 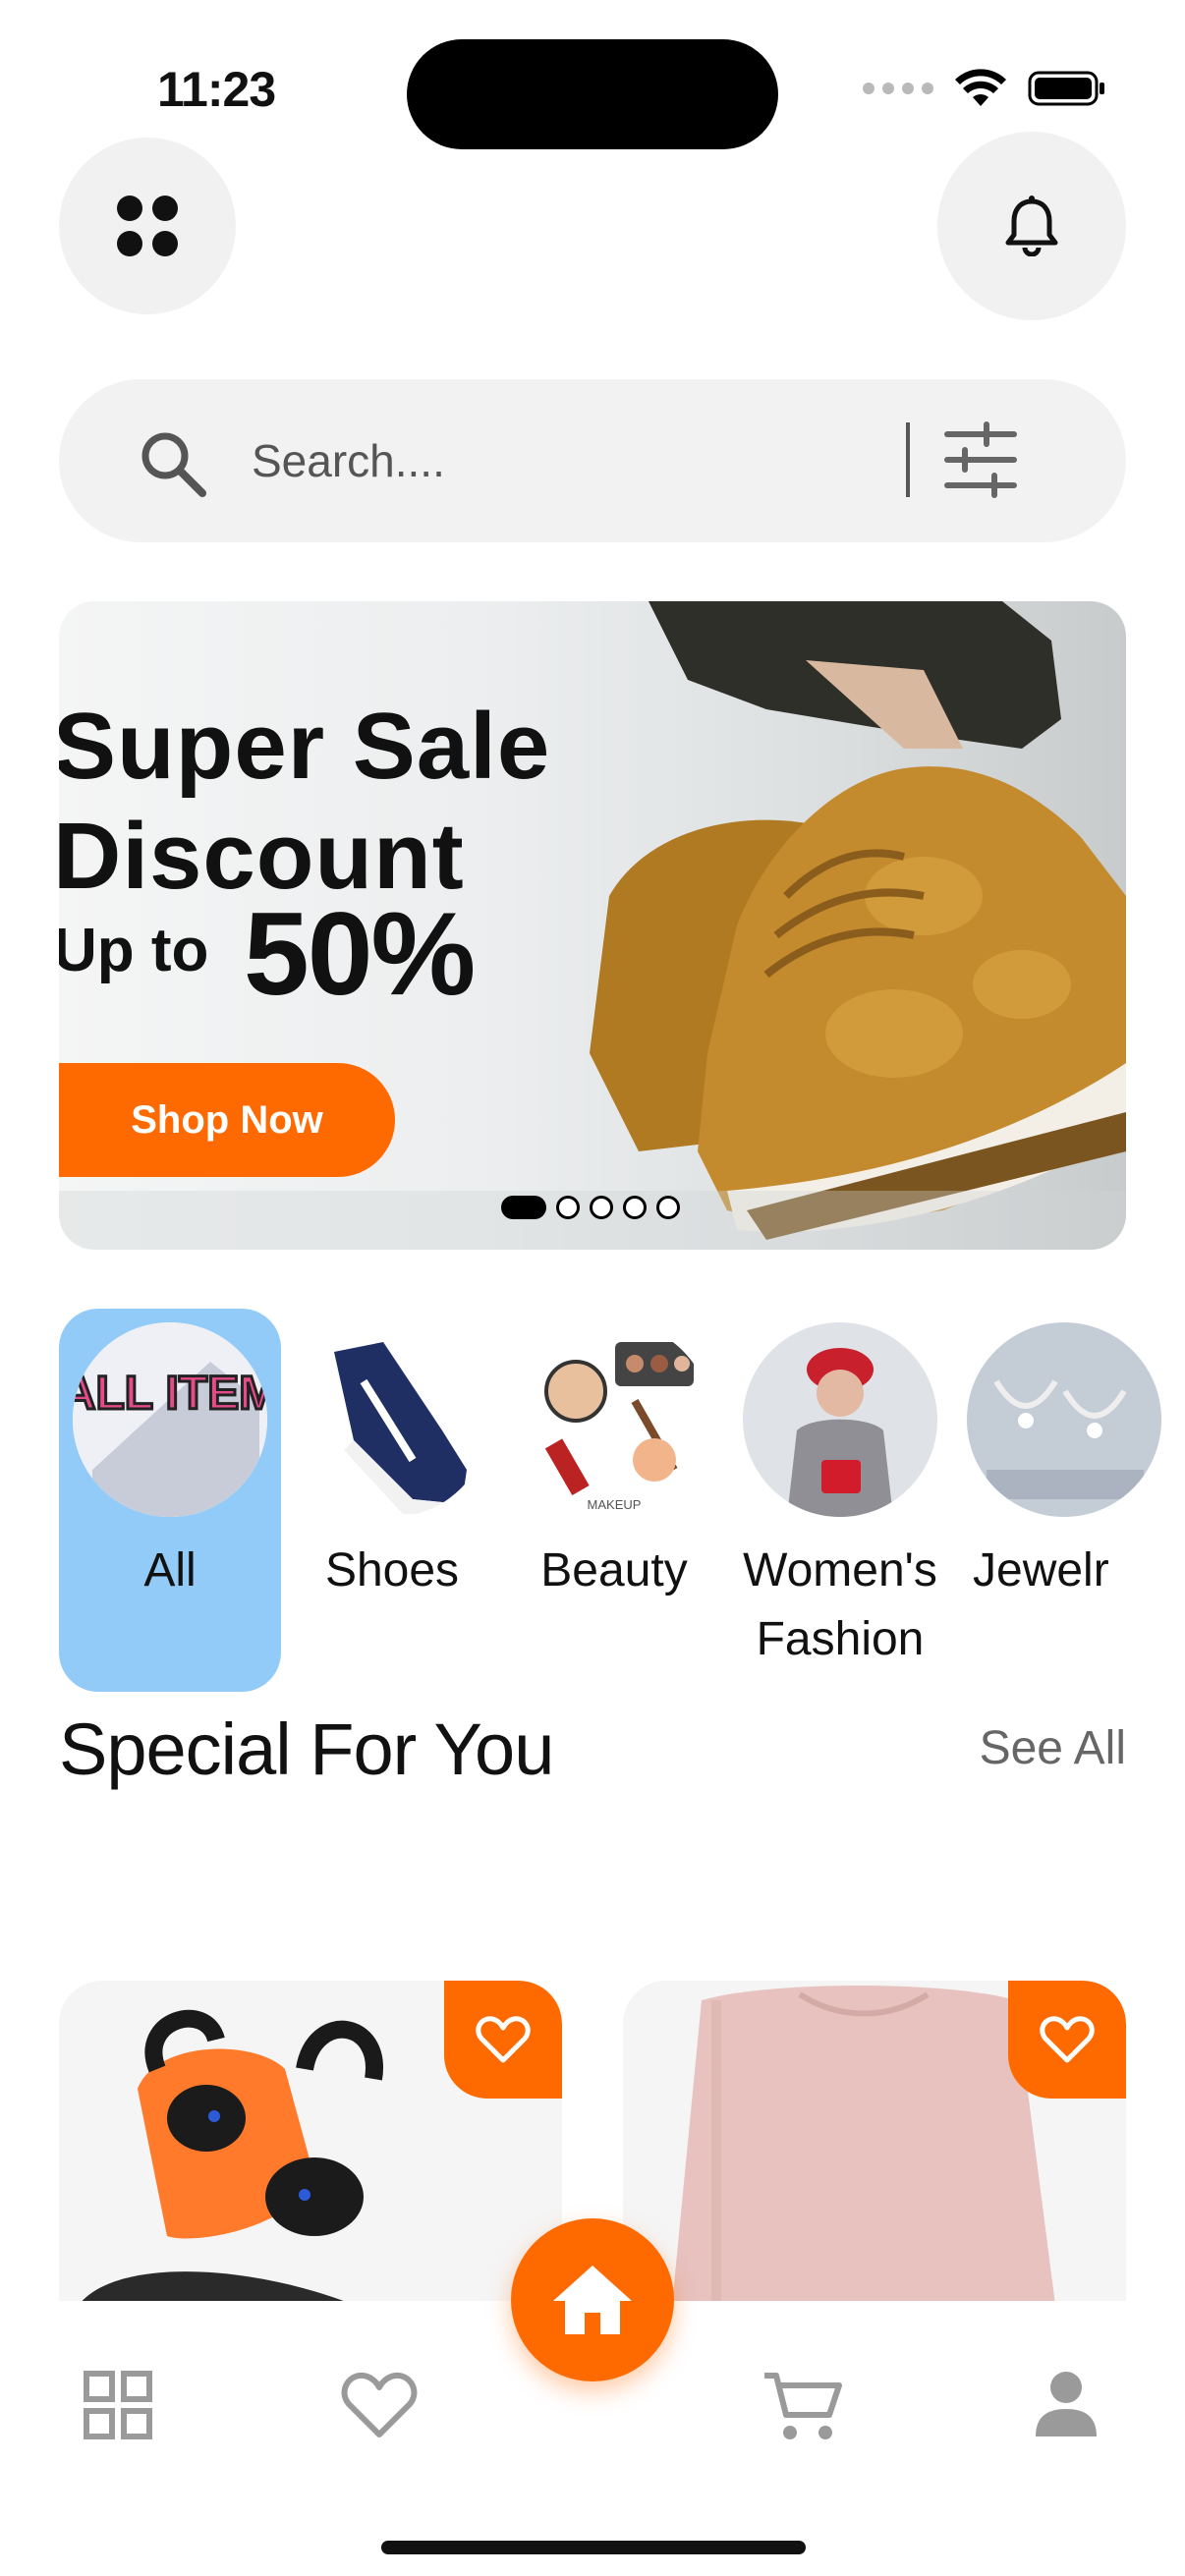 I want to click on search-icon, so click(x=174, y=464).